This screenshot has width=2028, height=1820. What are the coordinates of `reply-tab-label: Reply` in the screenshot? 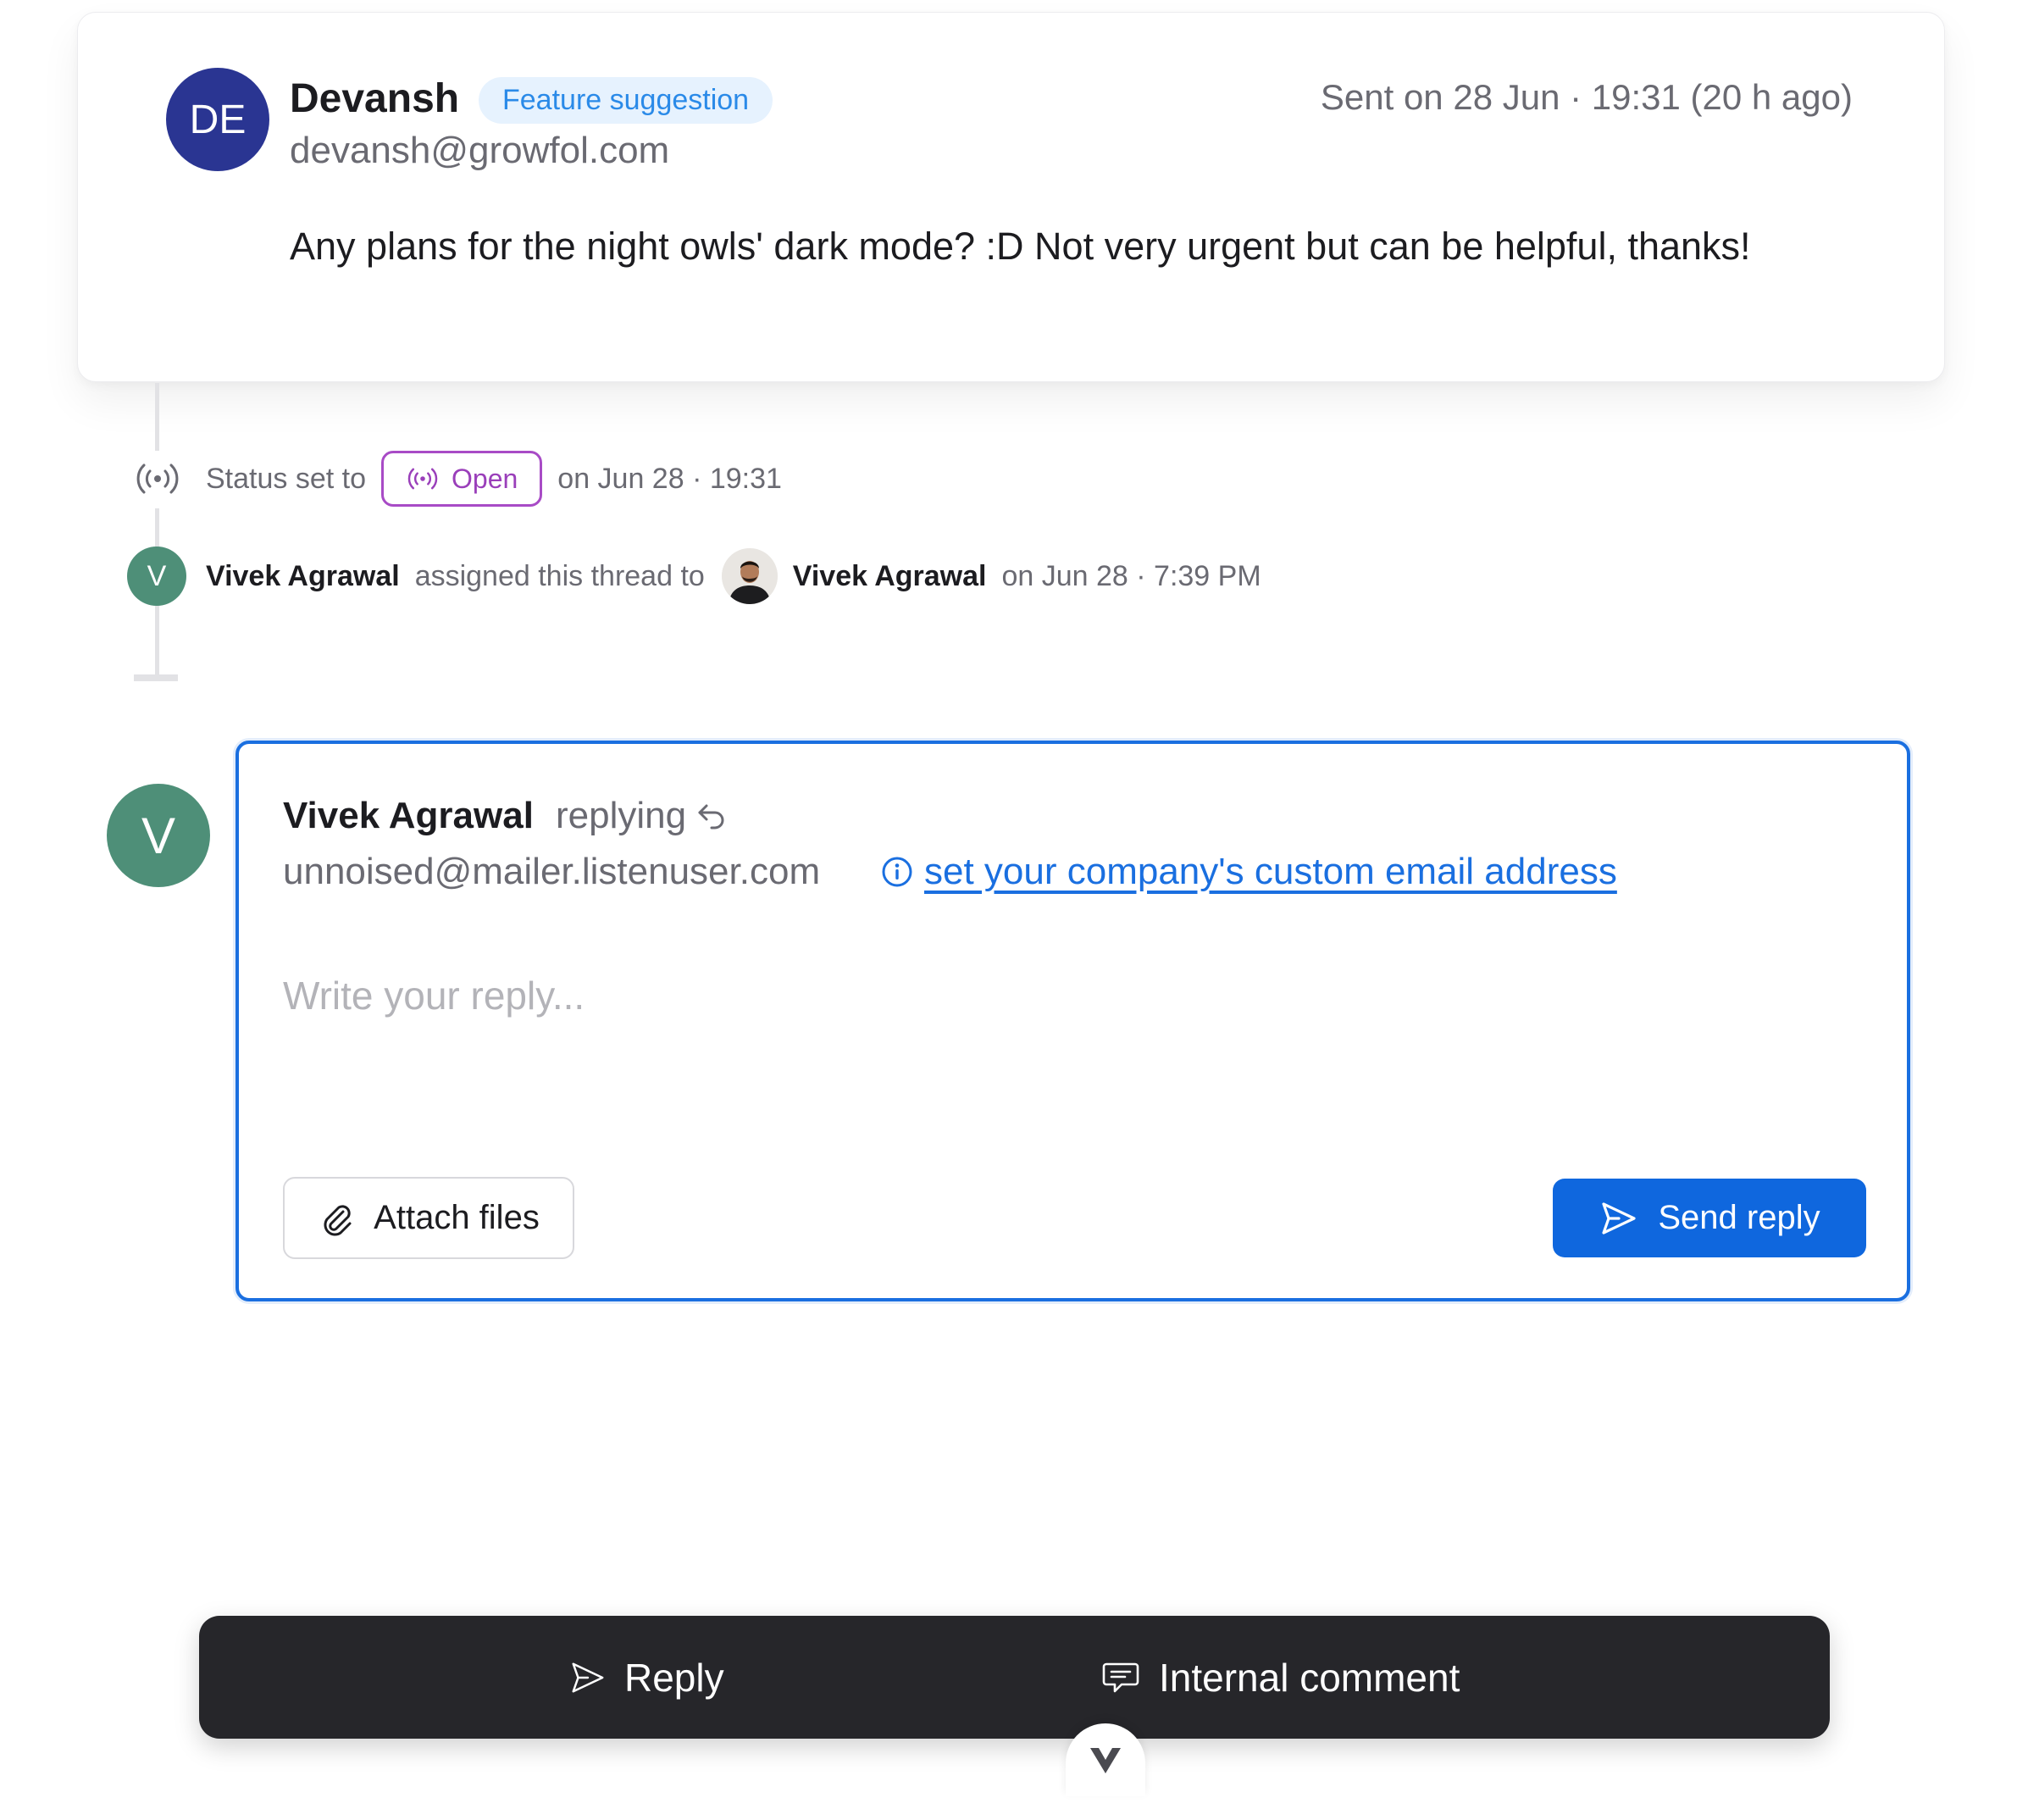 It's located at (674, 1678).